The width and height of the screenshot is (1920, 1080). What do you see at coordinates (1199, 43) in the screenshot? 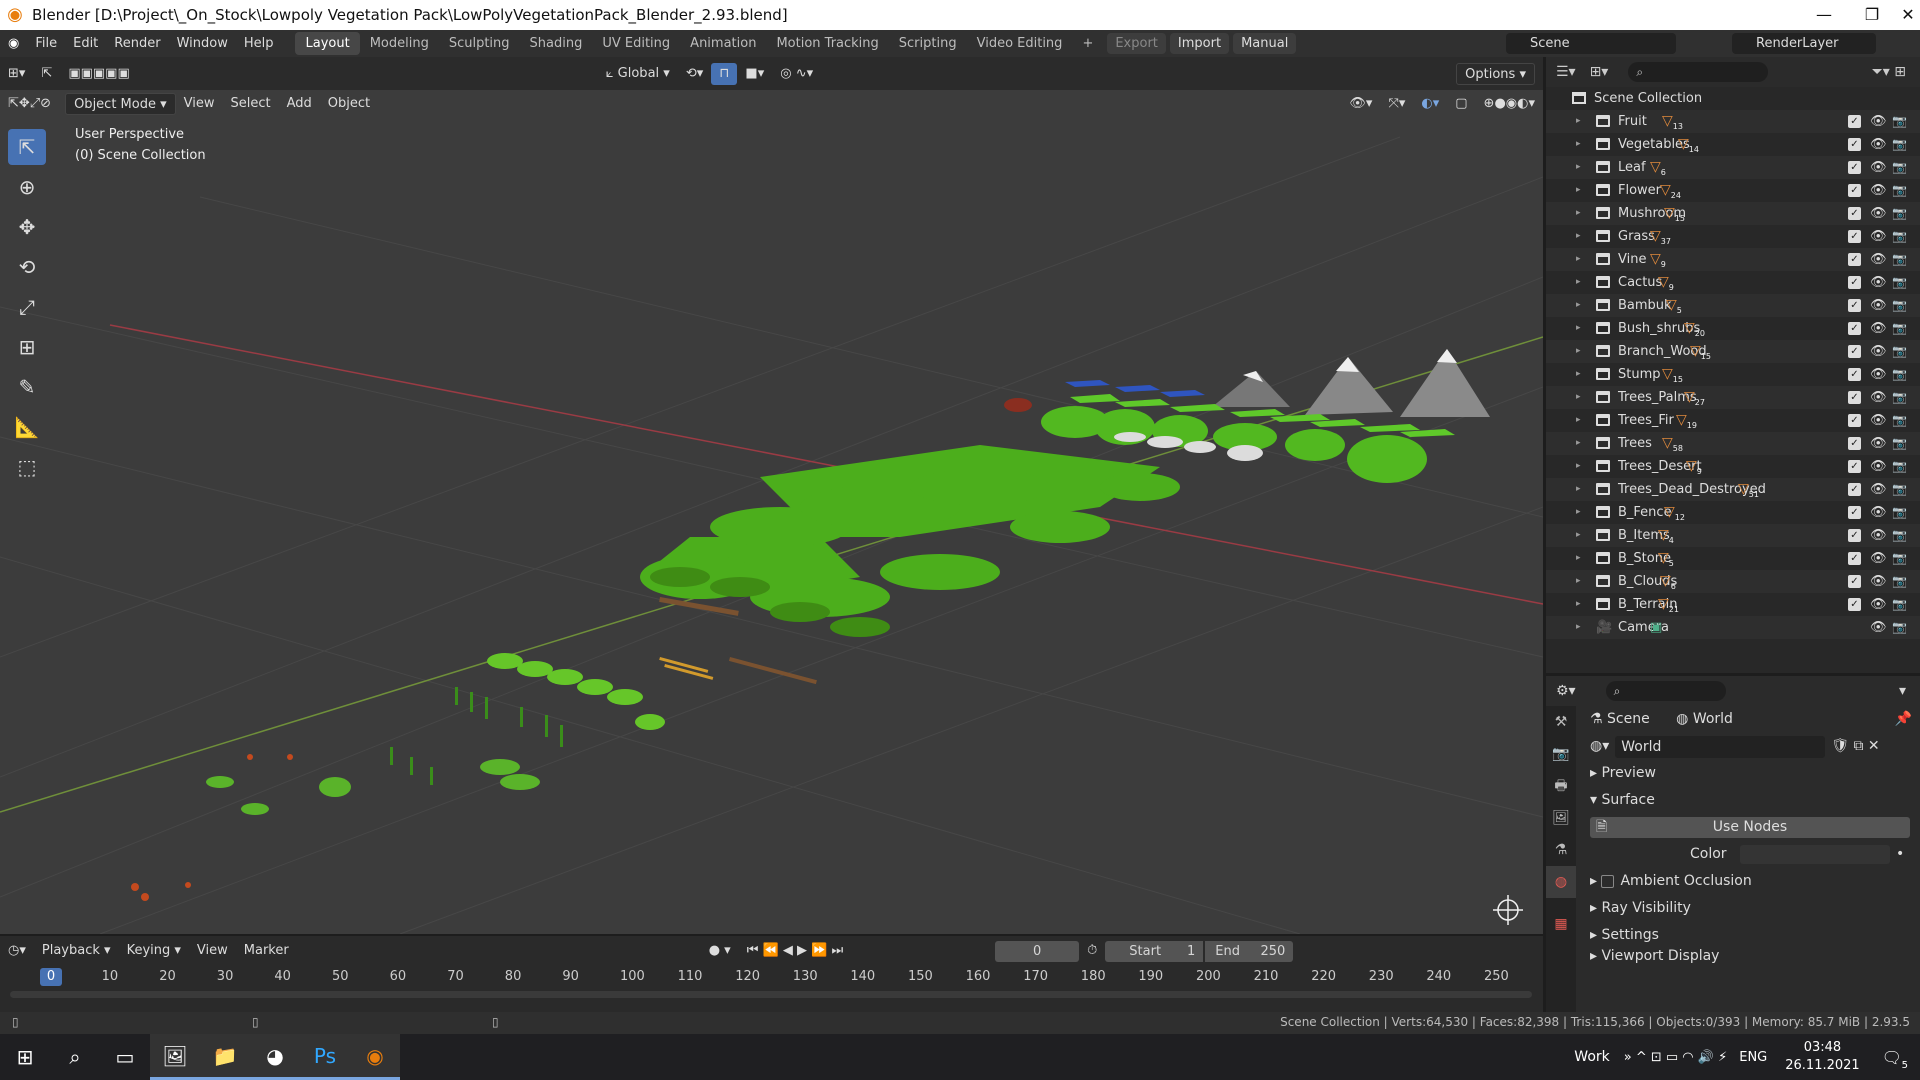
I see `import-button: Import` at bounding box center [1199, 43].